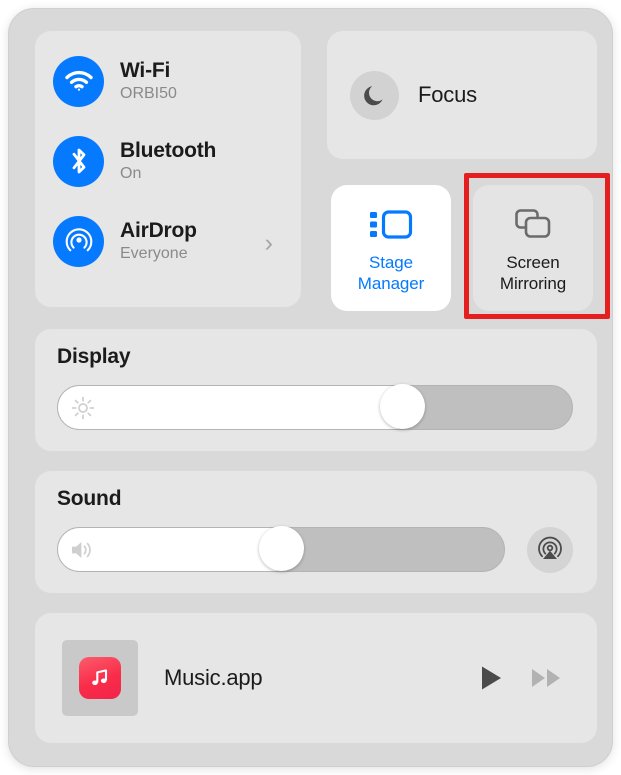 This screenshot has width=621, height=775. I want to click on connectivity-row-airdrop: AirDrop Everyone ›, so click(168, 241).